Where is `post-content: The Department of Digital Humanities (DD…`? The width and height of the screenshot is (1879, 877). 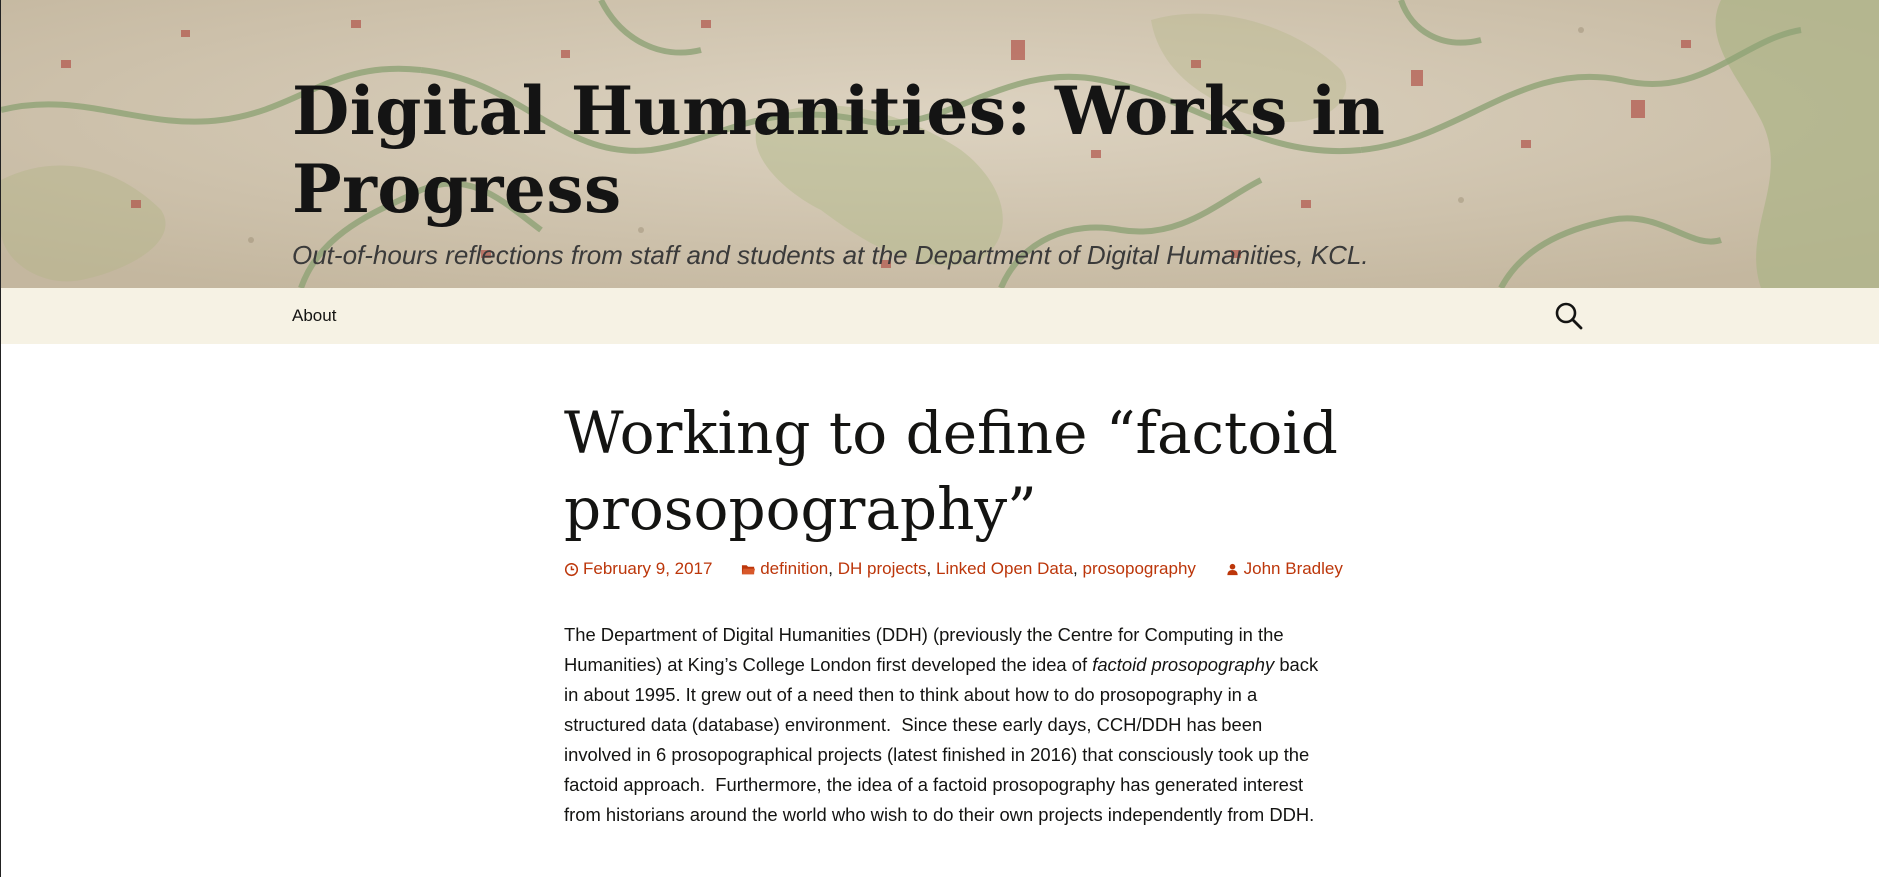
post-content: The Department of Digital Humanities (DD… is located at coordinates (949, 725).